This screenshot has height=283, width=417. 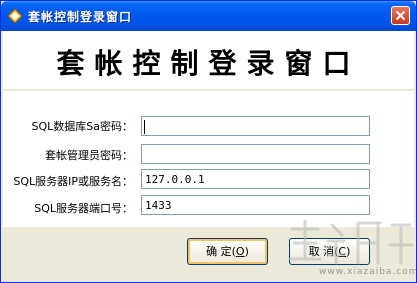 I want to click on close-icon, so click(x=400, y=15).